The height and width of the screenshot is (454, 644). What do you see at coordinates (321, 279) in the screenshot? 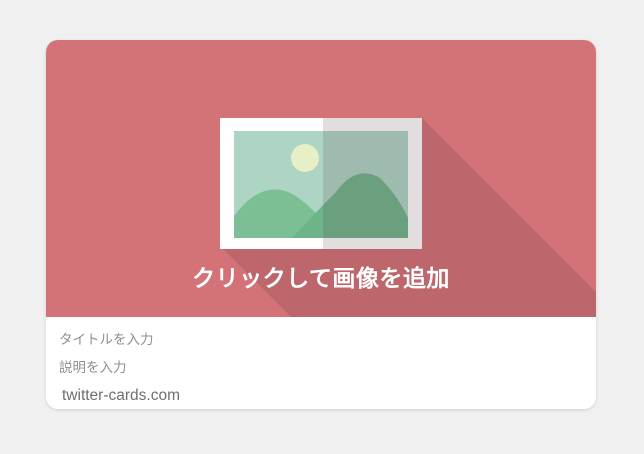
I see `add-image-label: クリックして画像を追加` at bounding box center [321, 279].